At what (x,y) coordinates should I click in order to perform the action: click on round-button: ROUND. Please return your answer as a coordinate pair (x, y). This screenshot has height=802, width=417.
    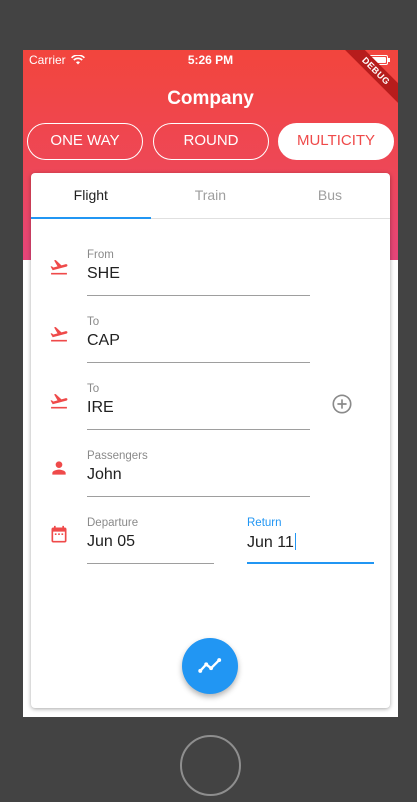
    Looking at the image, I should click on (211, 141).